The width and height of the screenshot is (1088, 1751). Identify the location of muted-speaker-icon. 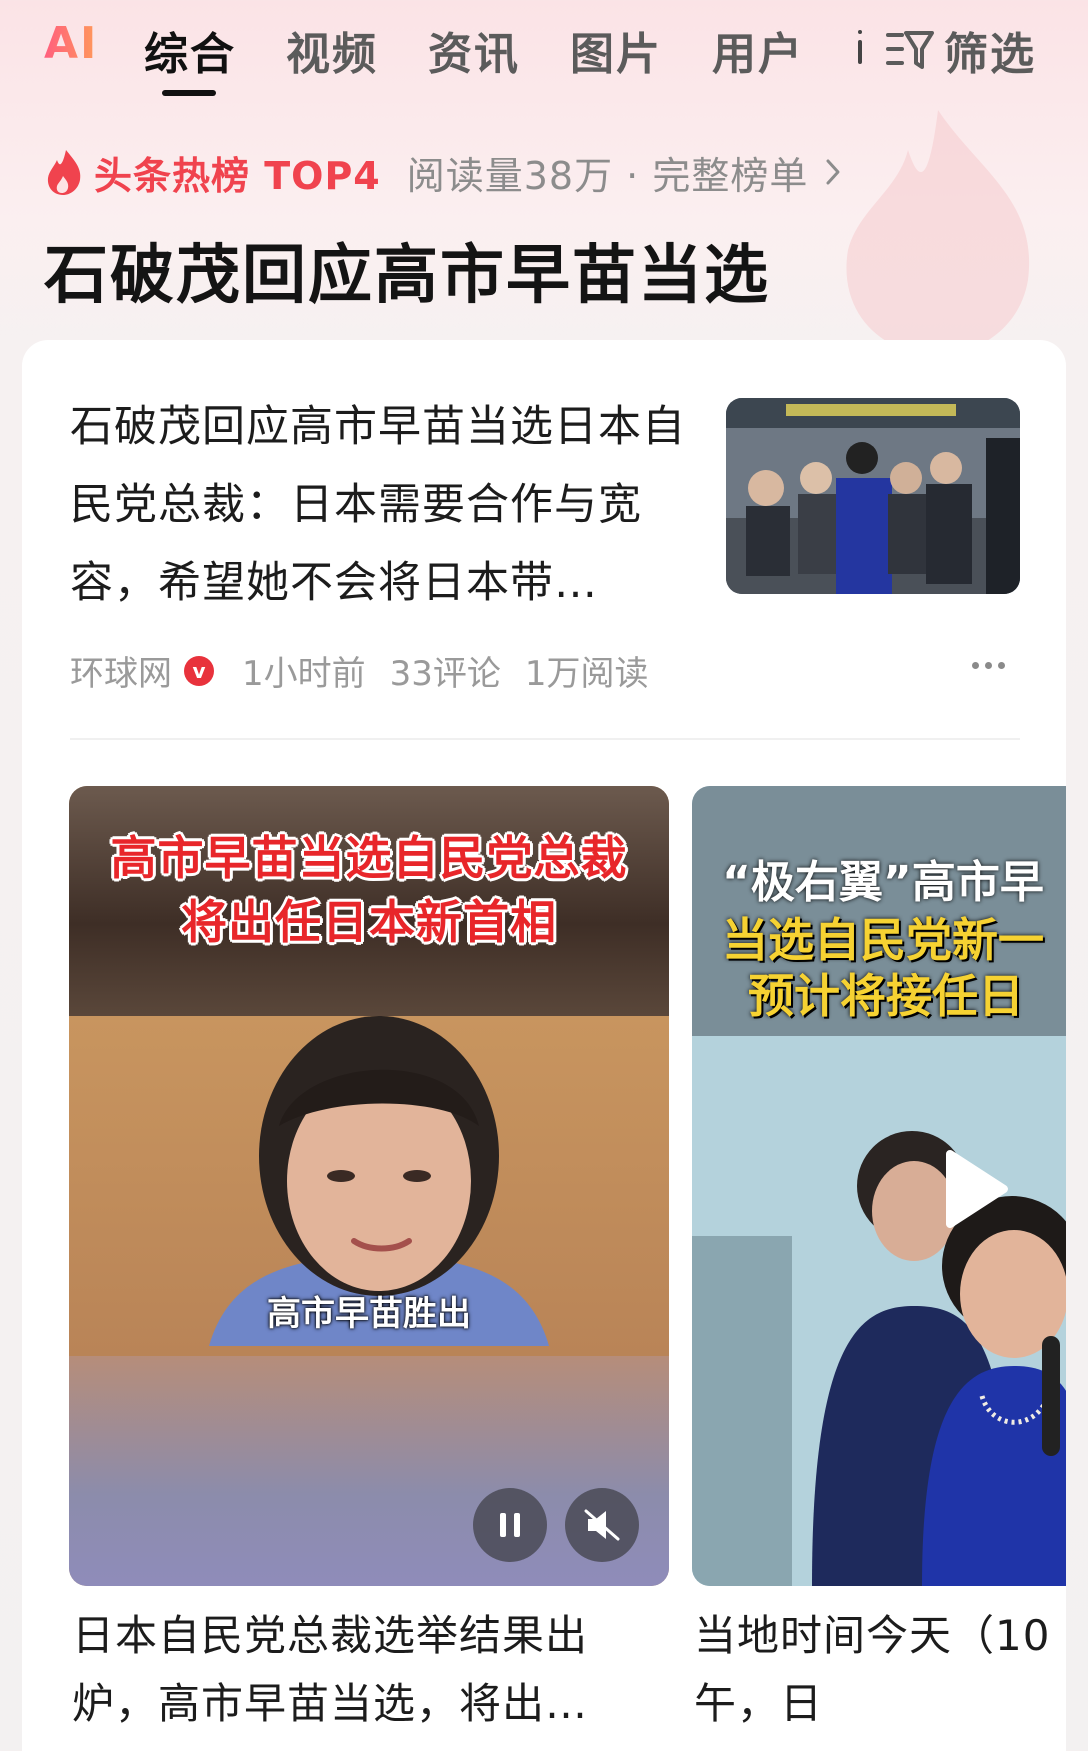
(602, 1525).